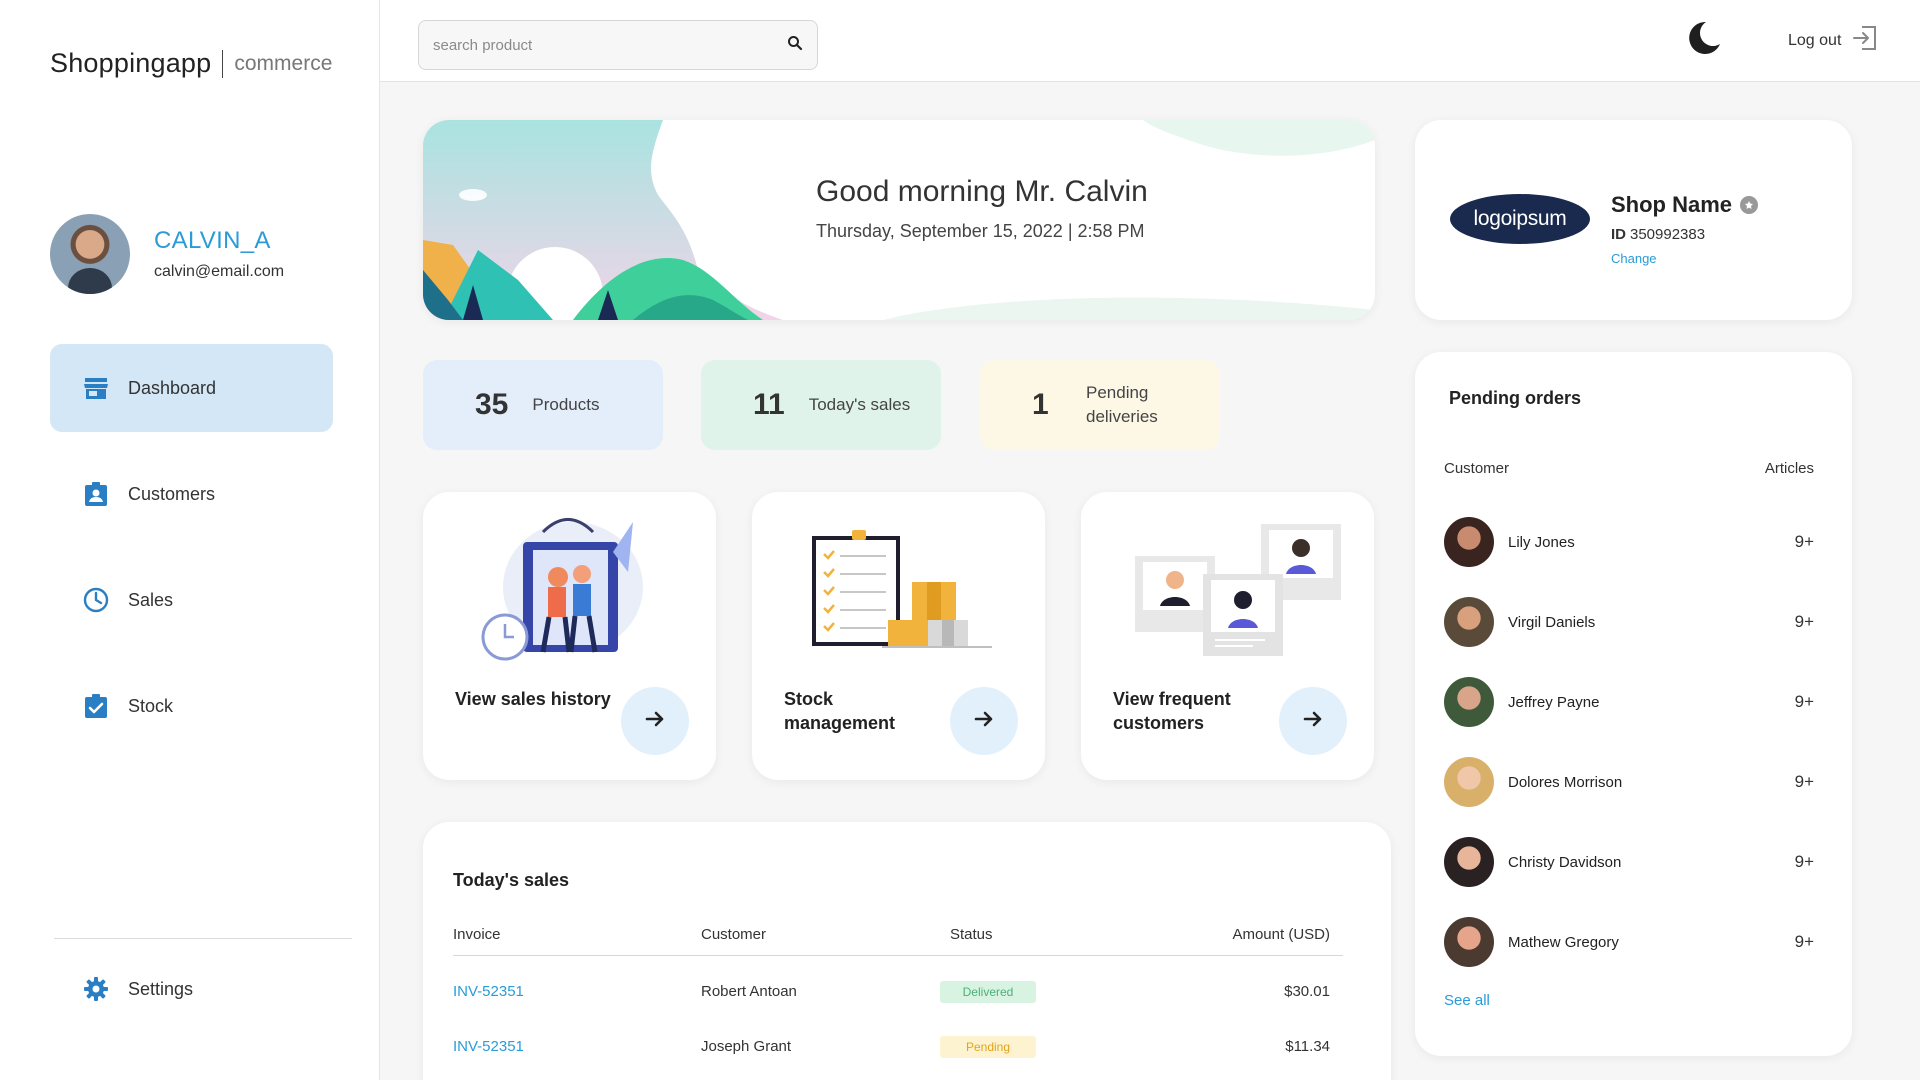  I want to click on table-row: INV-52351 Robert Antoan Delivered $30.01, so click(898, 991).